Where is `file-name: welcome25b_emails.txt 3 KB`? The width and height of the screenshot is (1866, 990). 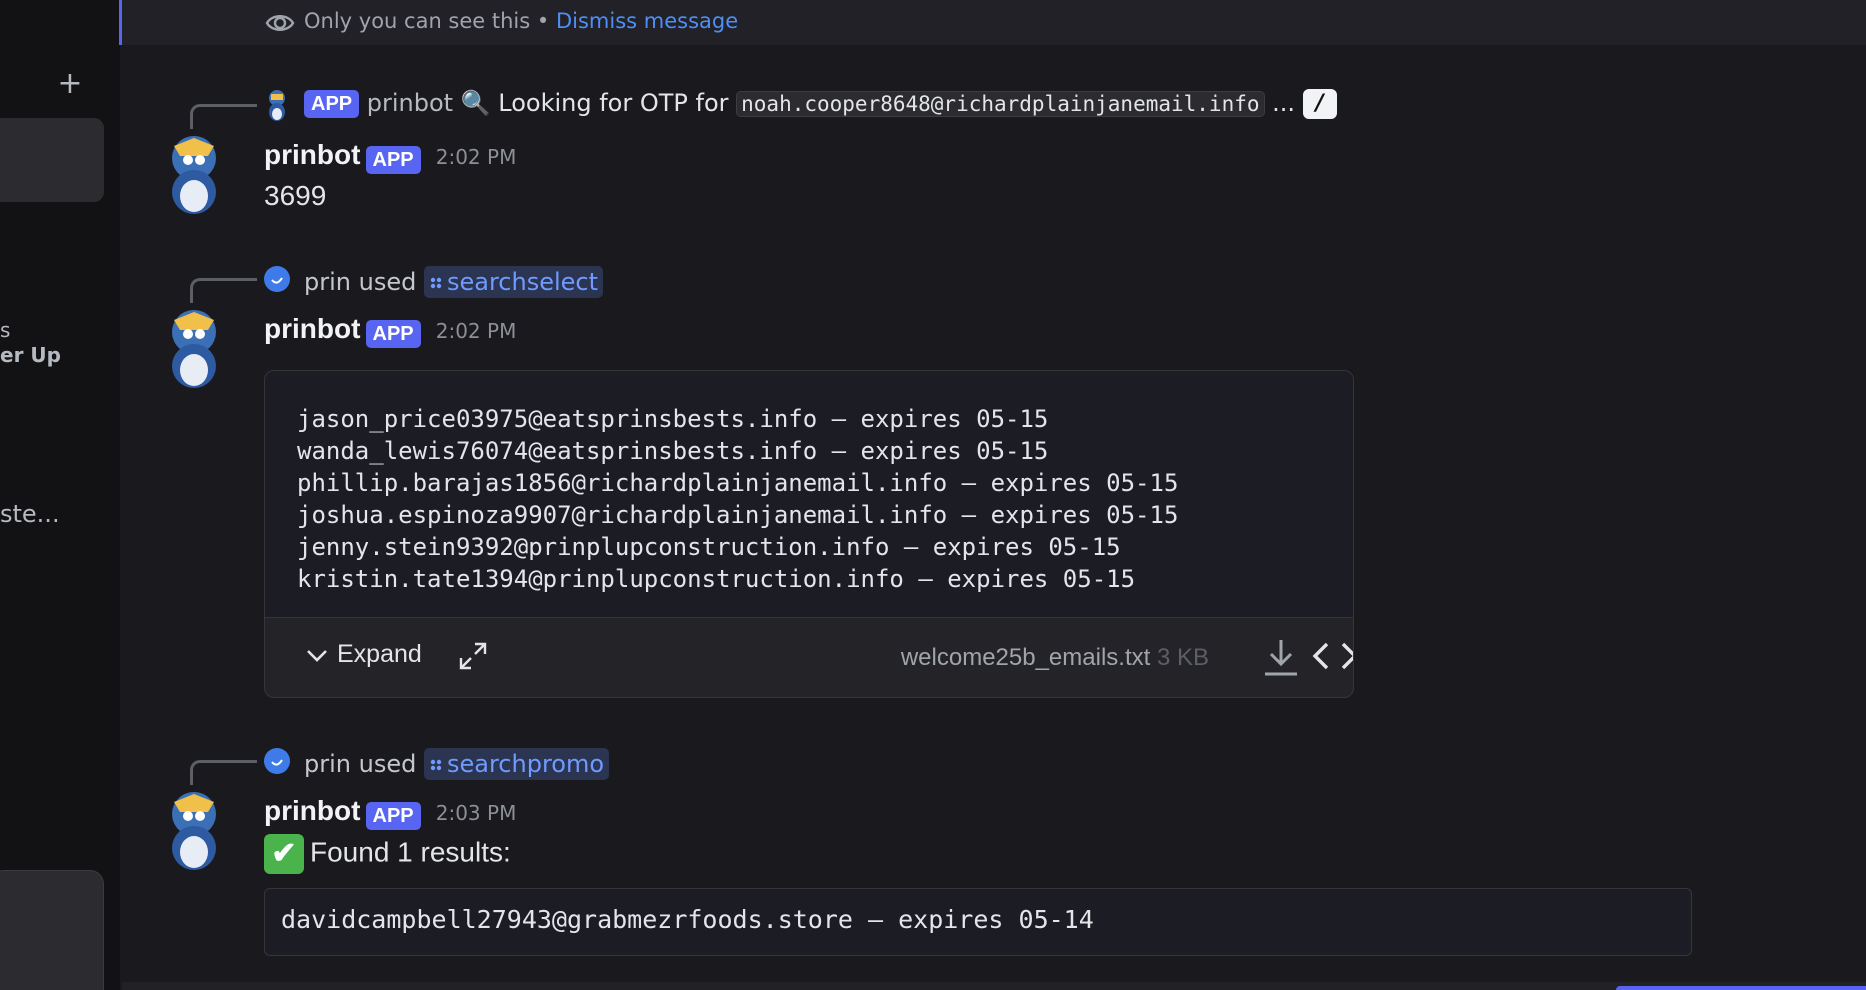
file-name: welcome25b_emails.txt 3 KB is located at coordinates (1055, 658).